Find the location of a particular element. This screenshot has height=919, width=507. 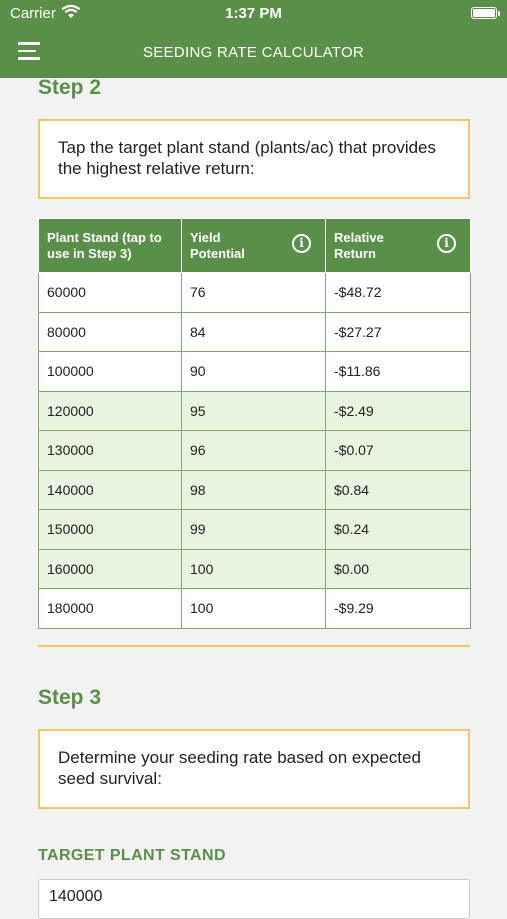

nav-title: SEEDING RATE CALCULATOR is located at coordinates (253, 52).